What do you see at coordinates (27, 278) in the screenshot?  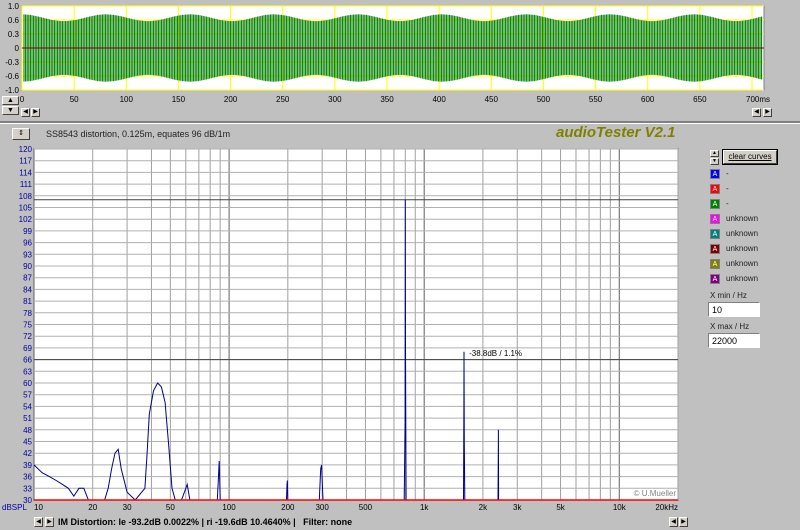 I see `spectrum-y-tick: 87` at bounding box center [27, 278].